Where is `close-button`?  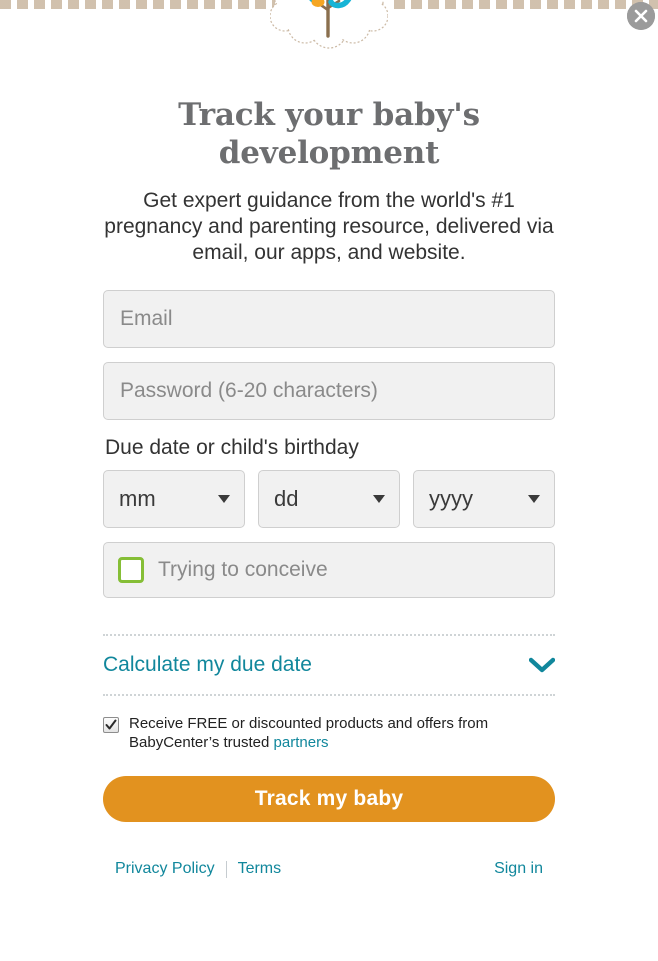 close-button is located at coordinates (641, 16).